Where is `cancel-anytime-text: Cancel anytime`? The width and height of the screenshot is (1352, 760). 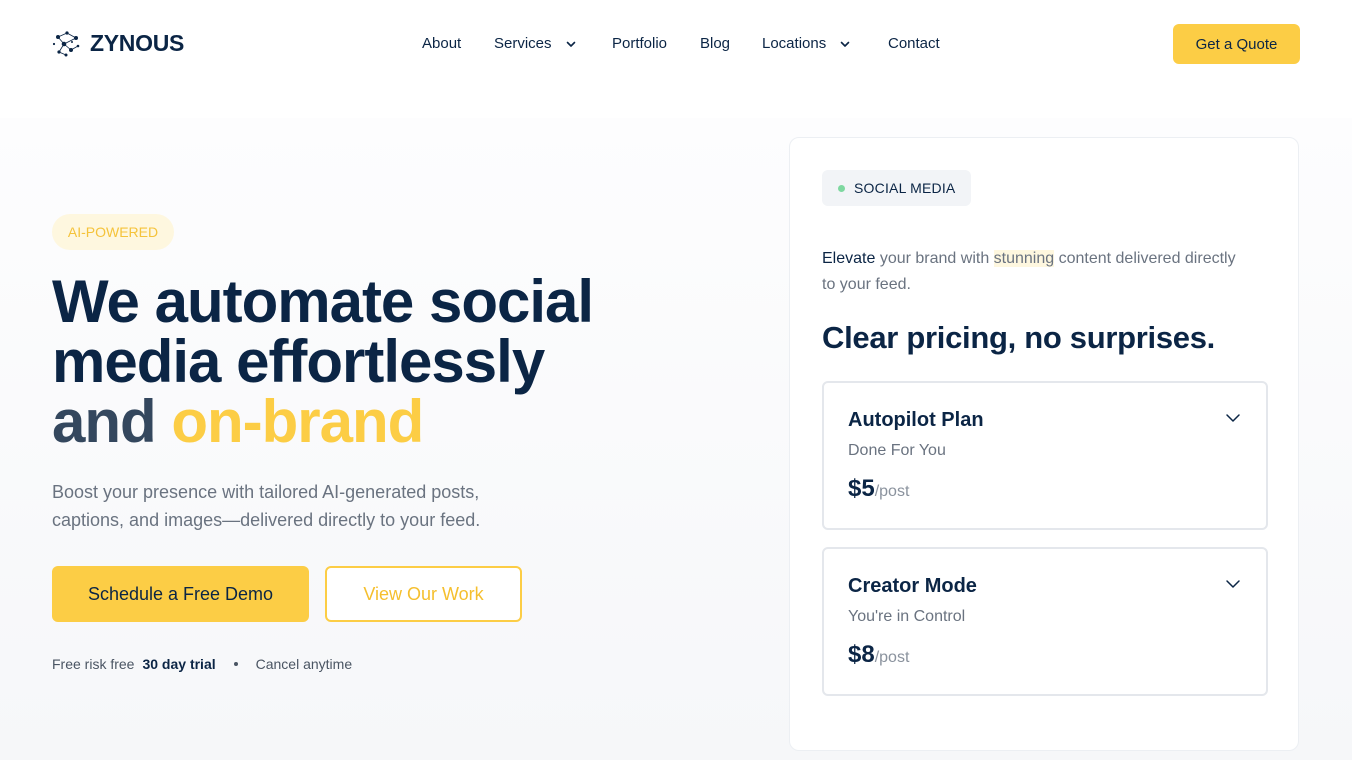
cancel-anytime-text: Cancel anytime is located at coordinates (304, 664).